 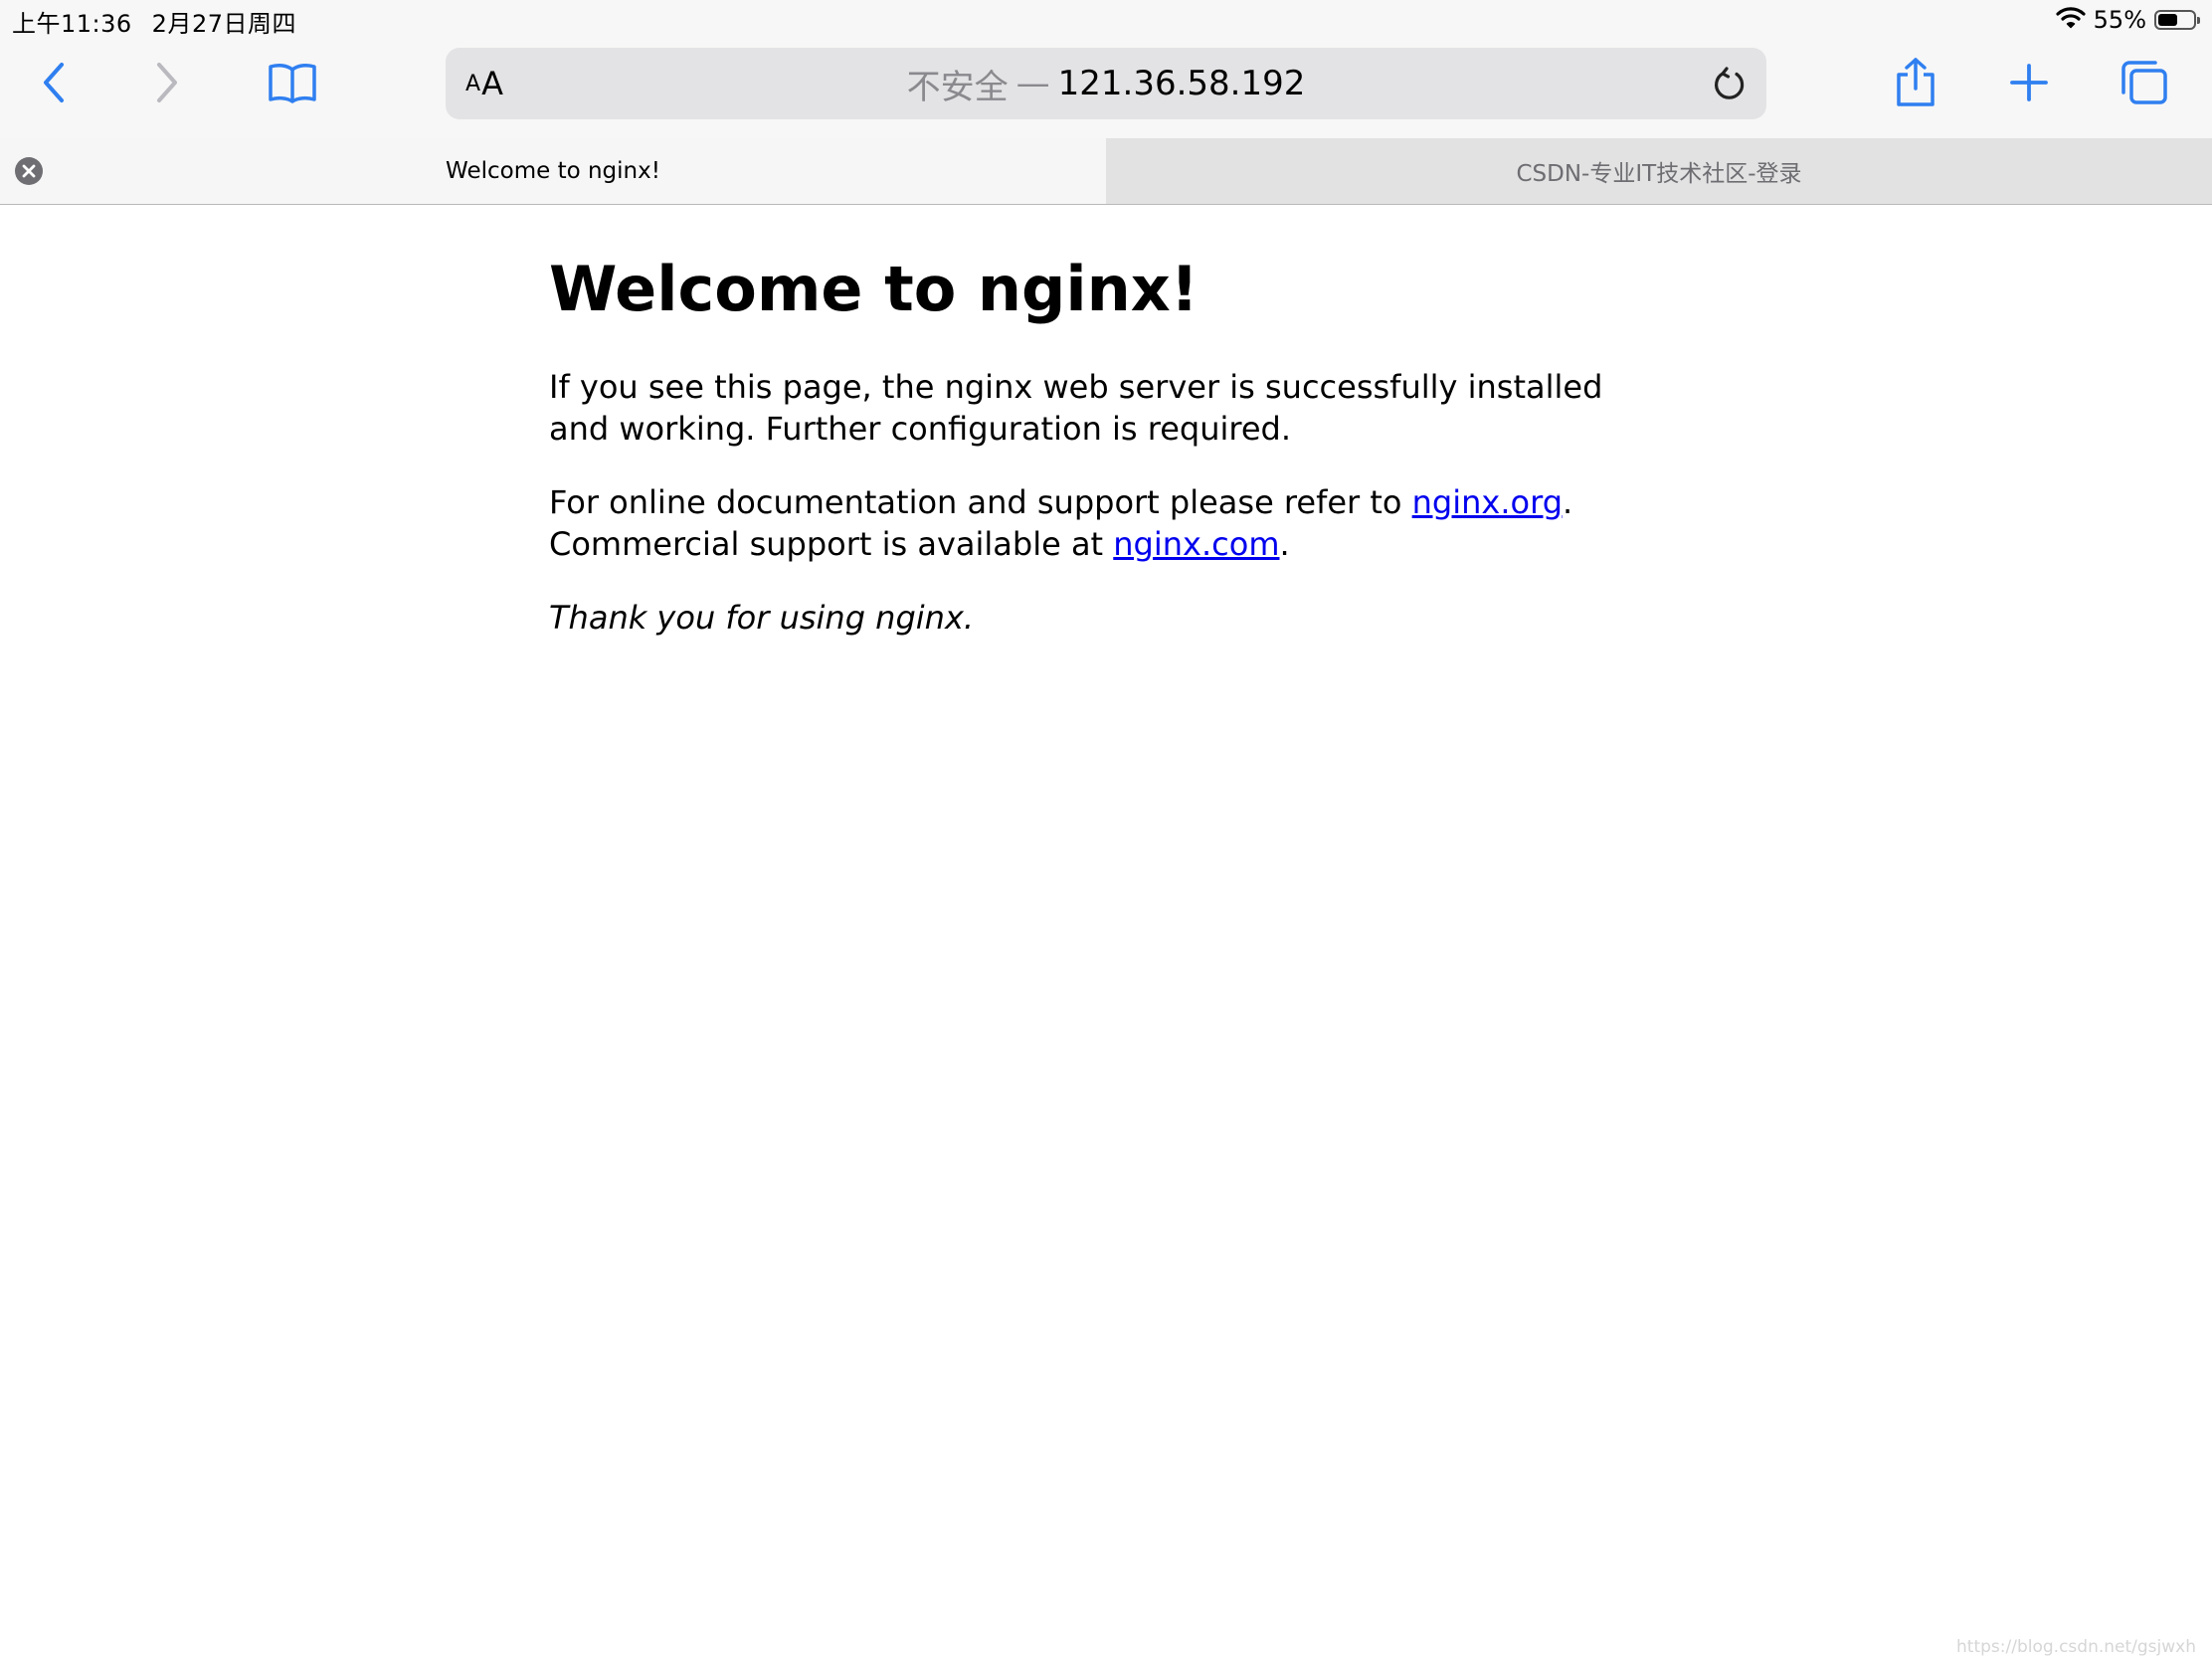 I want to click on tabs-icon, so click(x=2144, y=82).